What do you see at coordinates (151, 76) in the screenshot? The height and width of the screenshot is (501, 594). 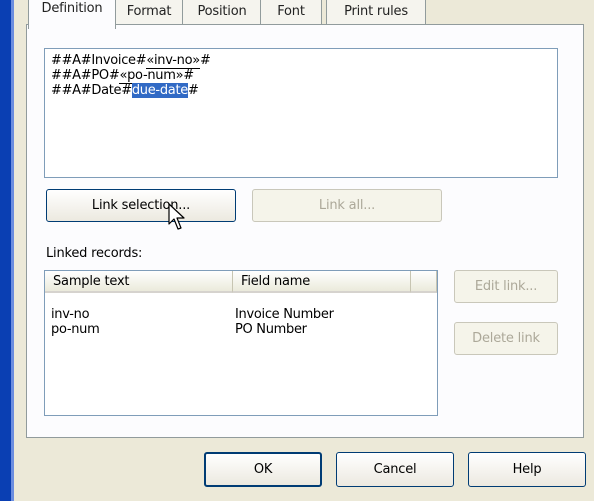 I see `field-token: «po-num»` at bounding box center [151, 76].